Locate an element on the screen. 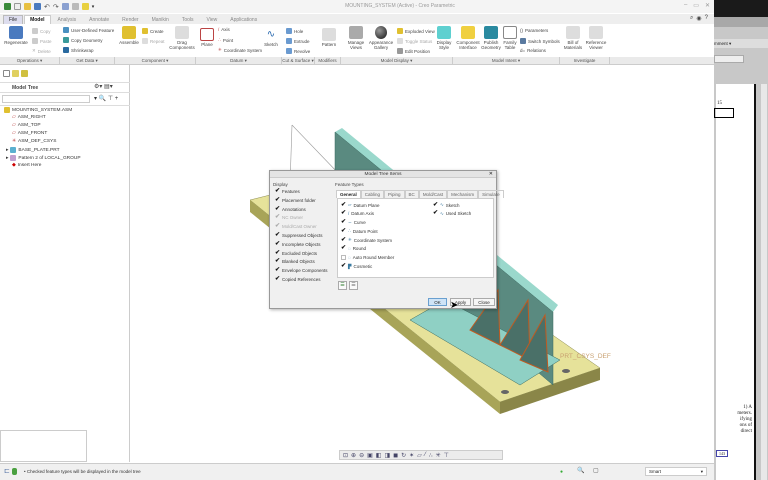 The height and width of the screenshot is (480, 768). tree-item-asm-right: ▱ ASM_RIGHT is located at coordinates (29, 117).